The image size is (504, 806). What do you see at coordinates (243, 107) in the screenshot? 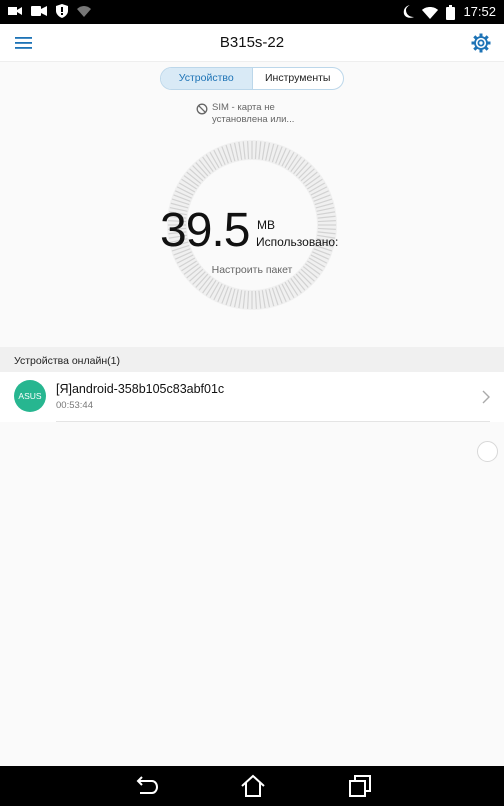
I see `sim-status-line1: SIM - карта не` at bounding box center [243, 107].